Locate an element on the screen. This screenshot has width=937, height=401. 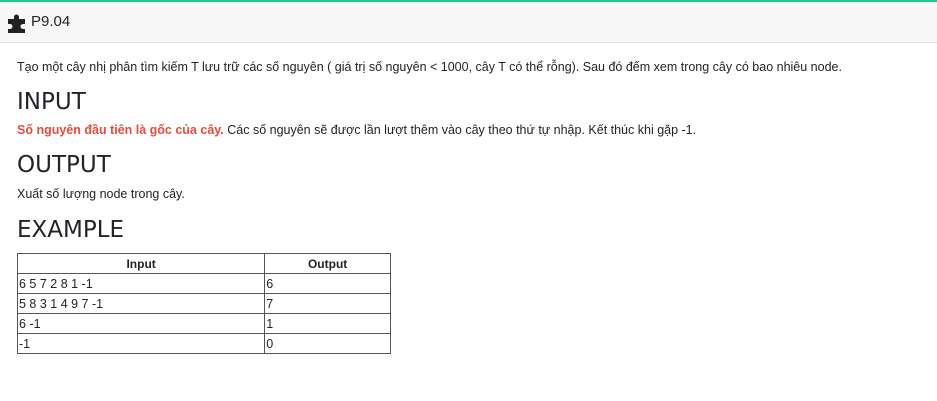
problem-title: P9.04 is located at coordinates (51, 21).